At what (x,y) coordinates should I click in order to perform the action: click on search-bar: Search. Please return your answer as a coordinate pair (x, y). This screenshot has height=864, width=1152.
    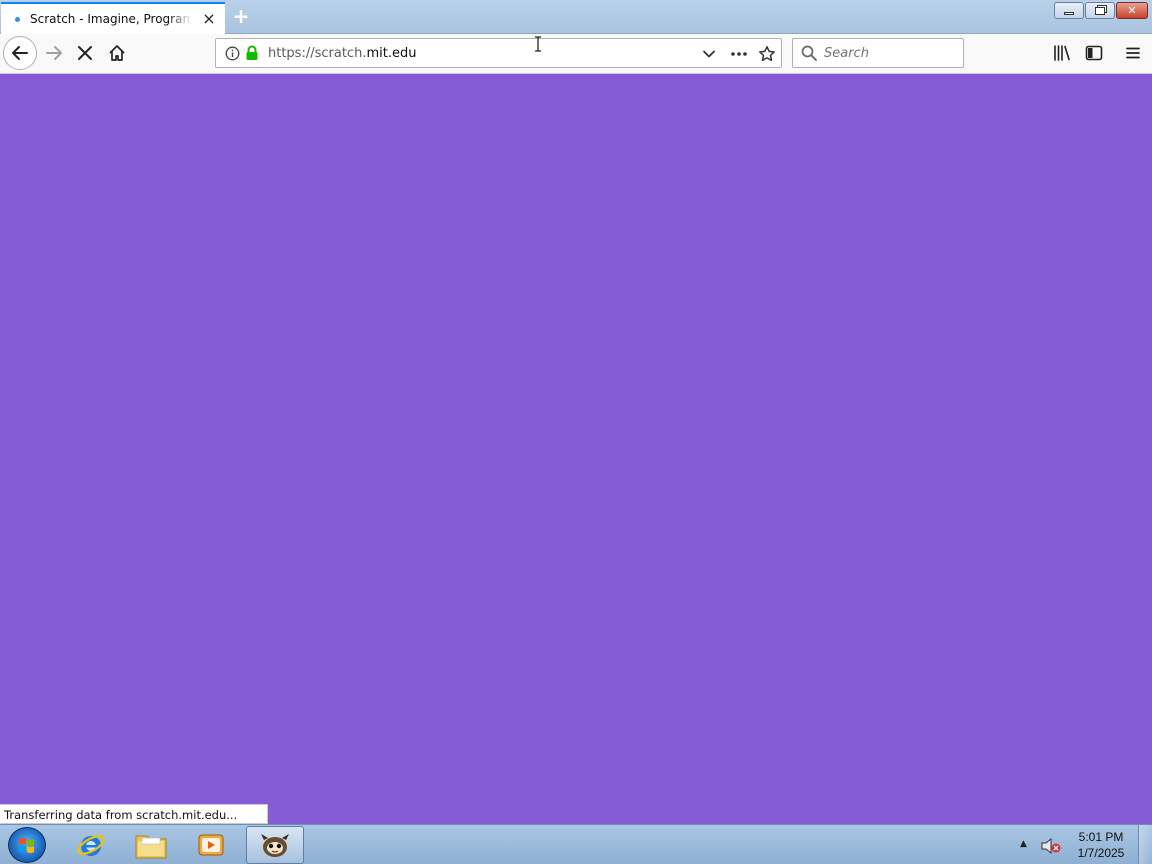
    Looking at the image, I should click on (878, 53).